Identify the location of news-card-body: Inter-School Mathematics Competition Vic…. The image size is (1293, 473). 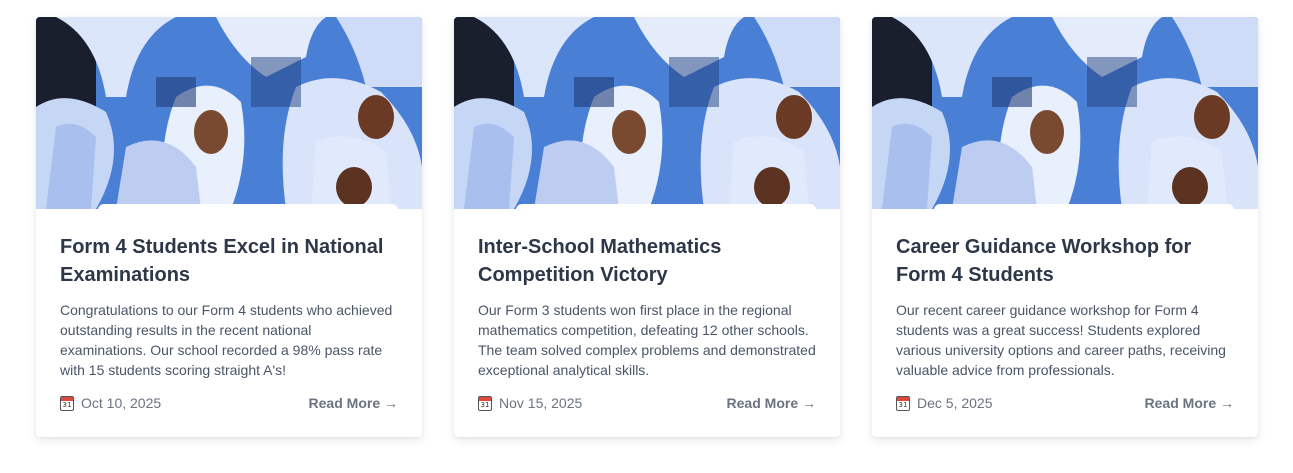
(647, 294).